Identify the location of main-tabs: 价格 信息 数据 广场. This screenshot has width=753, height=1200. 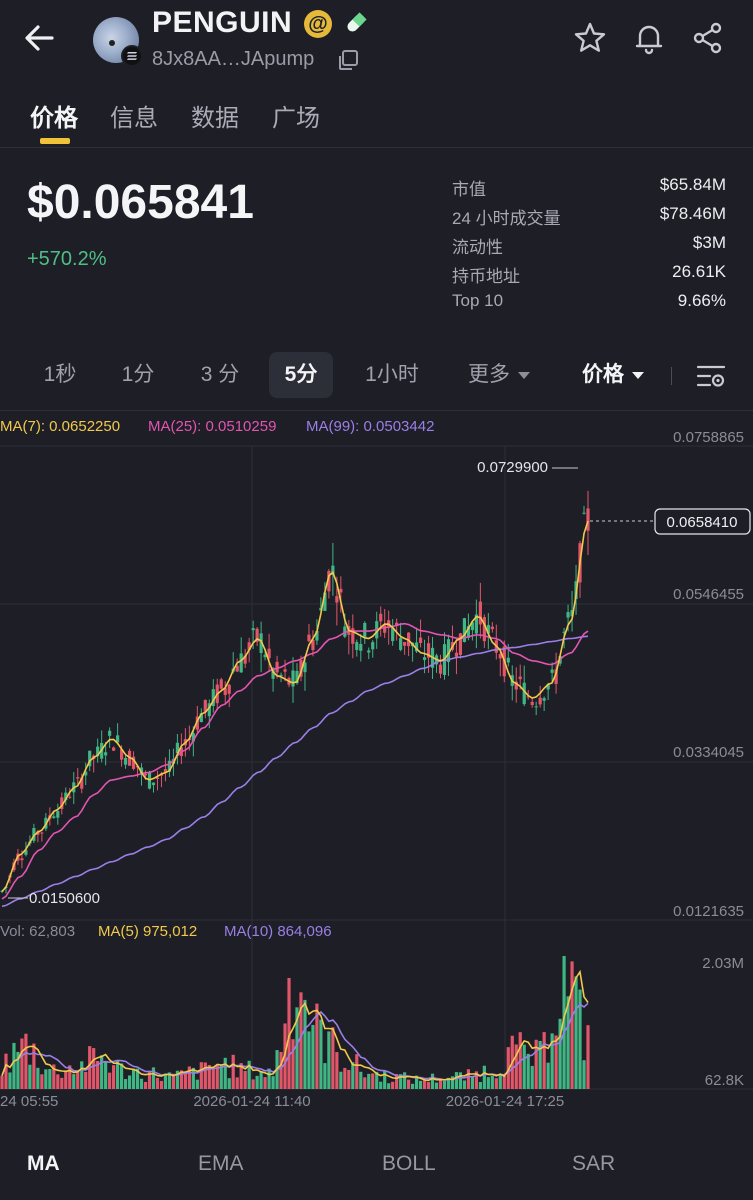
(376, 119).